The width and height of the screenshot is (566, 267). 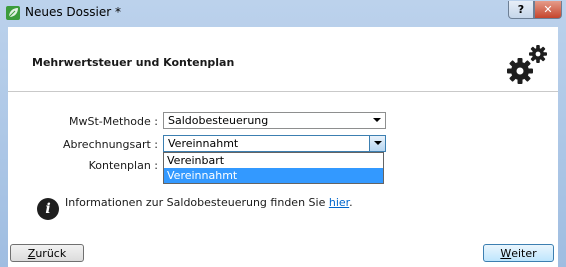 I want to click on mwst-method-label: MwSt-Methode :, so click(x=113, y=121).